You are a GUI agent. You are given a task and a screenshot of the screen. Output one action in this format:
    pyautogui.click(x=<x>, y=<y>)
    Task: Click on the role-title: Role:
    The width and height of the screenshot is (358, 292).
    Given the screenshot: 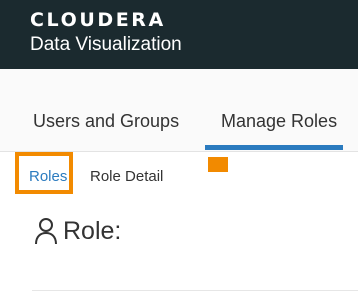 What is the action you would take?
    pyautogui.click(x=92, y=230)
    